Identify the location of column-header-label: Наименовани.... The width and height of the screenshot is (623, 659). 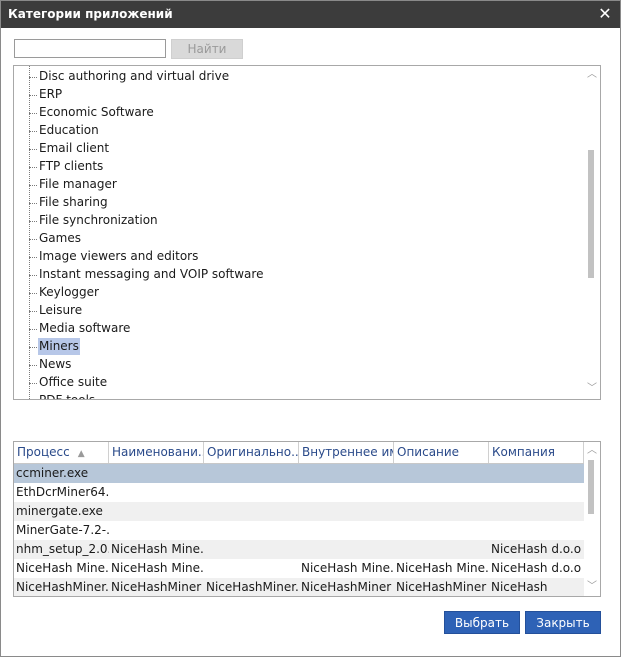
(158, 452).